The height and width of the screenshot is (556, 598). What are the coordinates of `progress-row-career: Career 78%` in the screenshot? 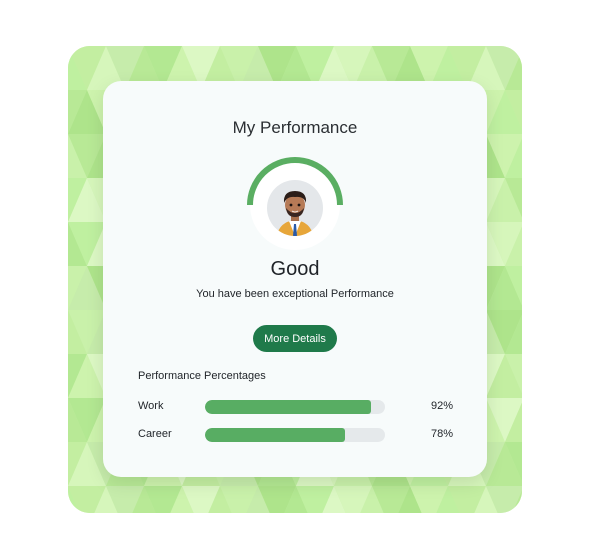 It's located at (298, 435).